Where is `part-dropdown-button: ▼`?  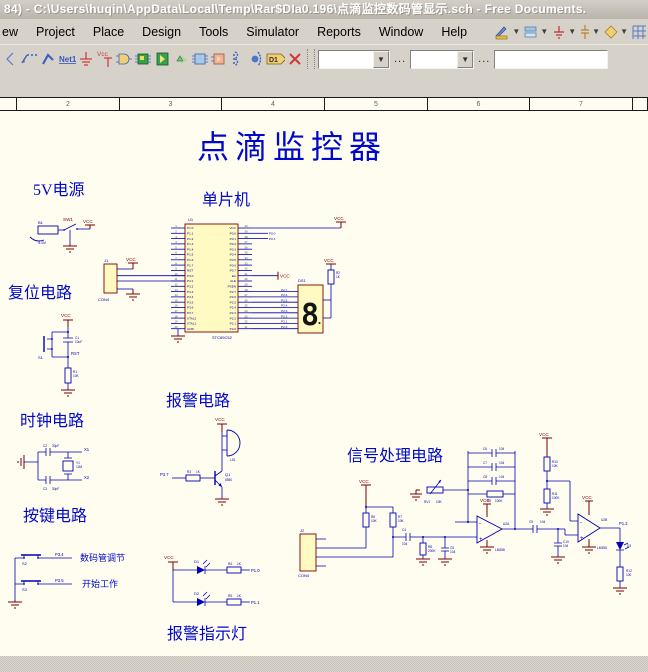
part-dropdown-button: ▼ is located at coordinates (589, 32).